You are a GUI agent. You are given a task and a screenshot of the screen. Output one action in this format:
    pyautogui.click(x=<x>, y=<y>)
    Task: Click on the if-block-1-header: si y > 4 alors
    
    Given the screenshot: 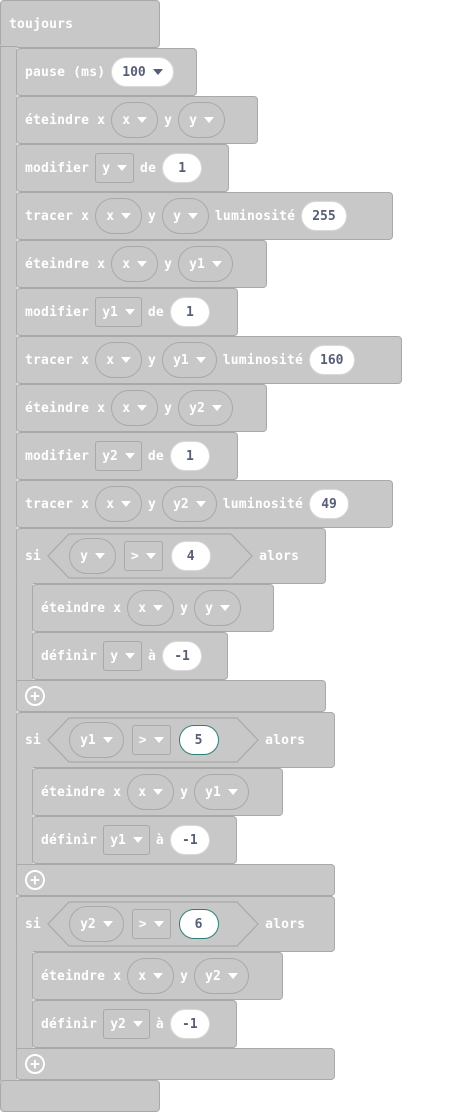 What is the action you would take?
    pyautogui.click(x=171, y=556)
    